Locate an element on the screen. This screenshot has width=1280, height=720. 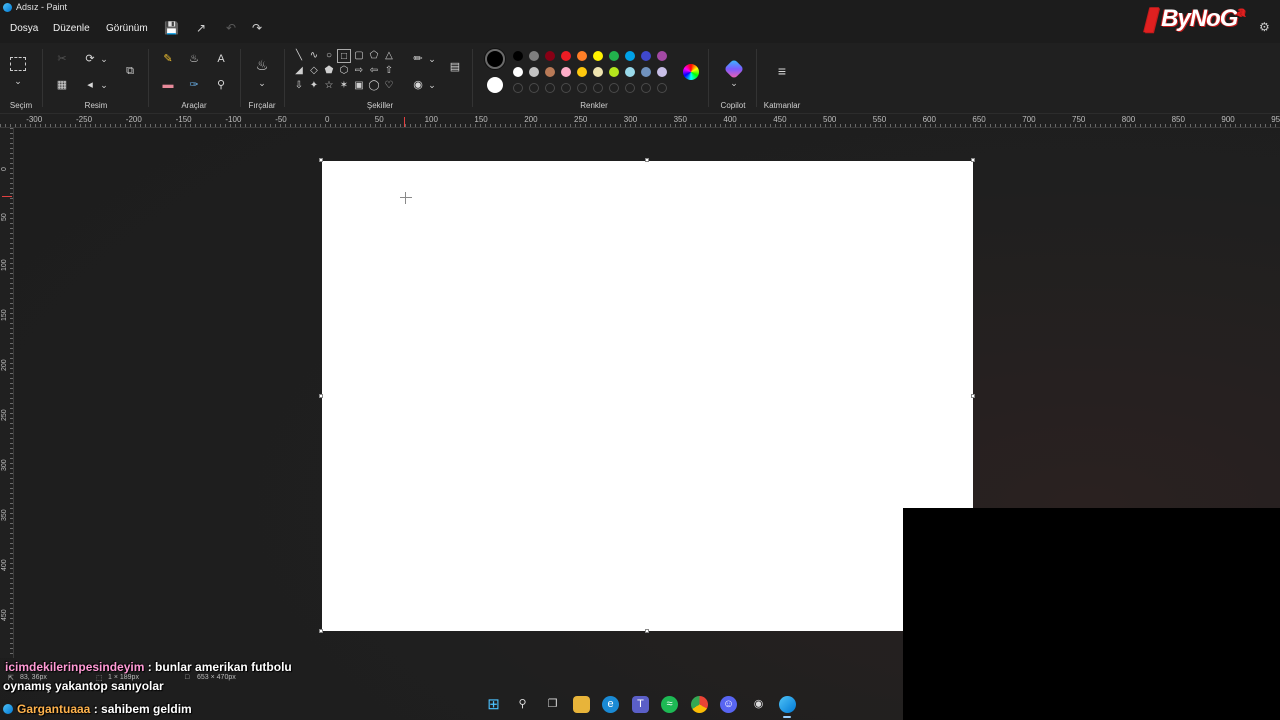
brush-icon: ♨ is located at coordinates (262, 65).